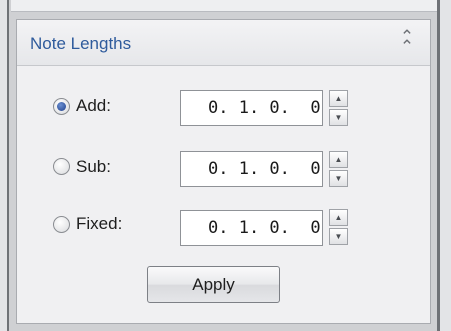 The width and height of the screenshot is (451, 331). Describe the element at coordinates (251, 108) in the screenshot. I see `add-value-field: 0. 1. 0. 0` at that location.